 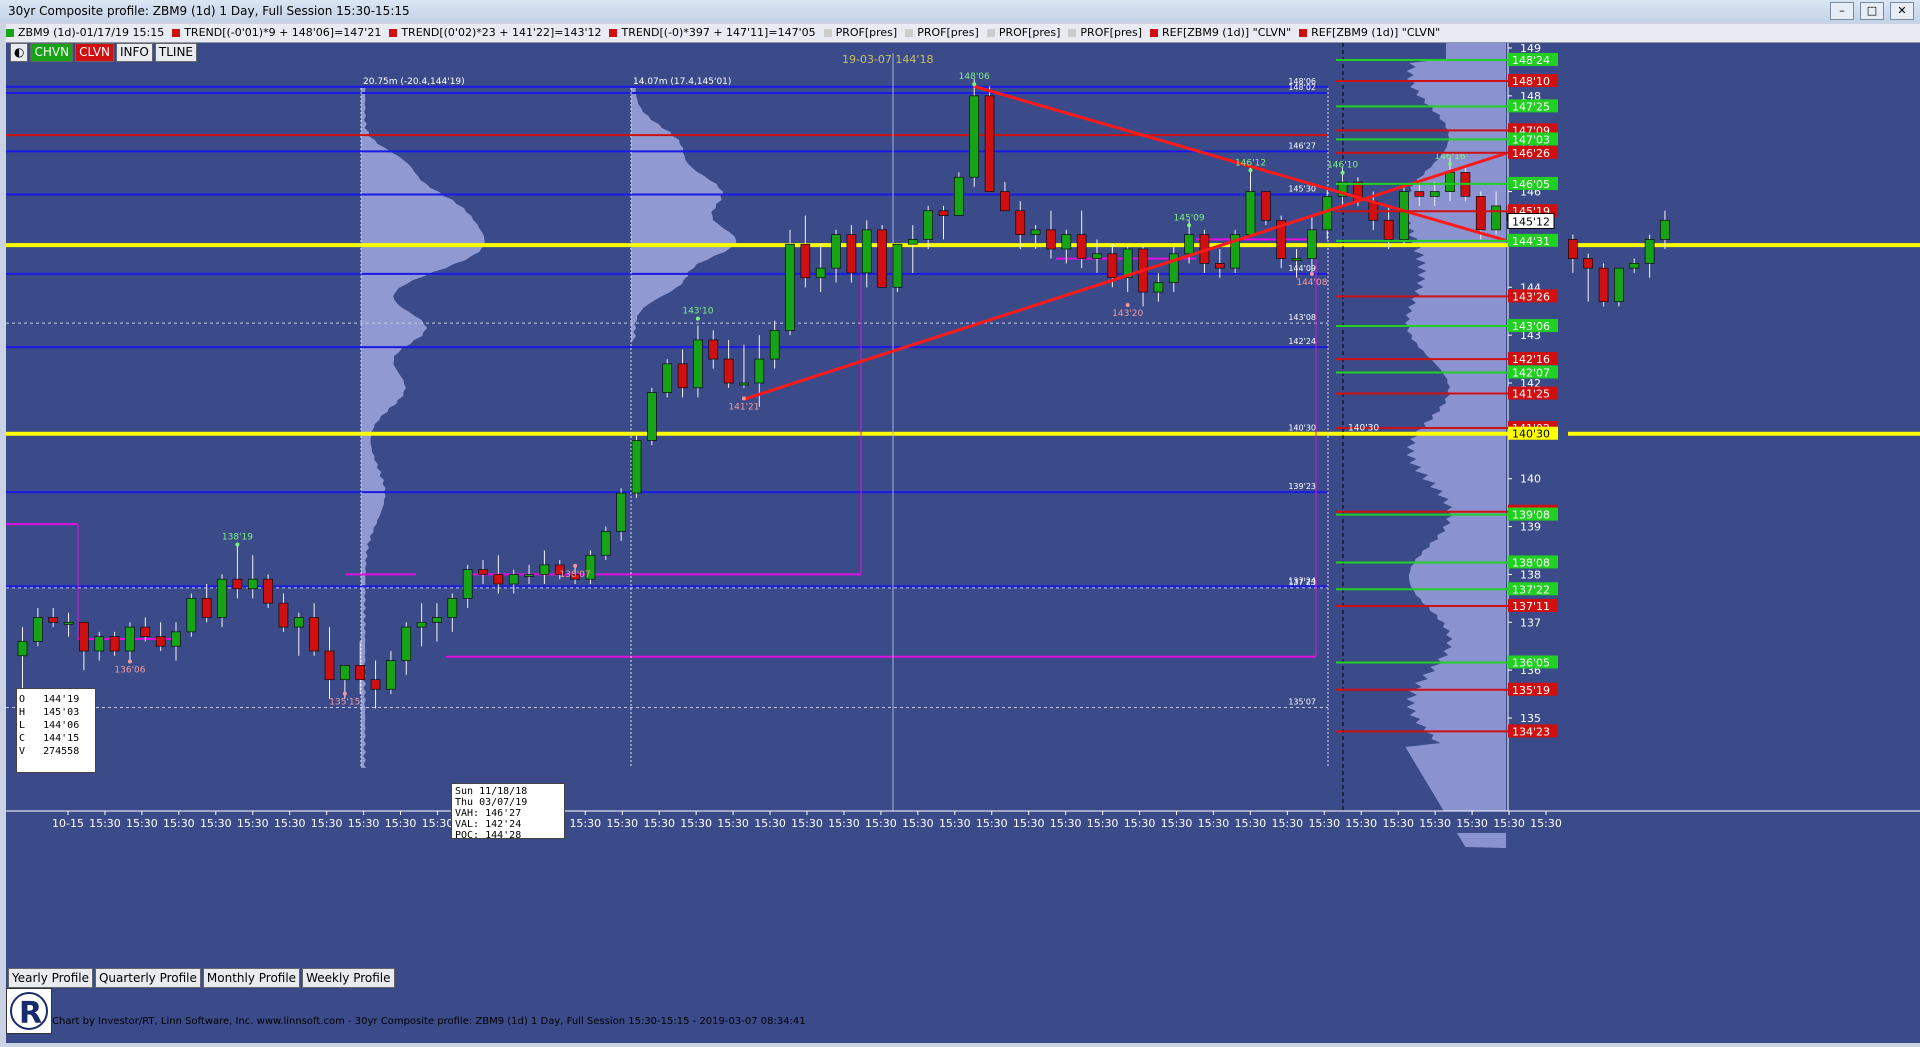 What do you see at coordinates (1302, 87) in the screenshot?
I see `price-level-label: 148'02` at bounding box center [1302, 87].